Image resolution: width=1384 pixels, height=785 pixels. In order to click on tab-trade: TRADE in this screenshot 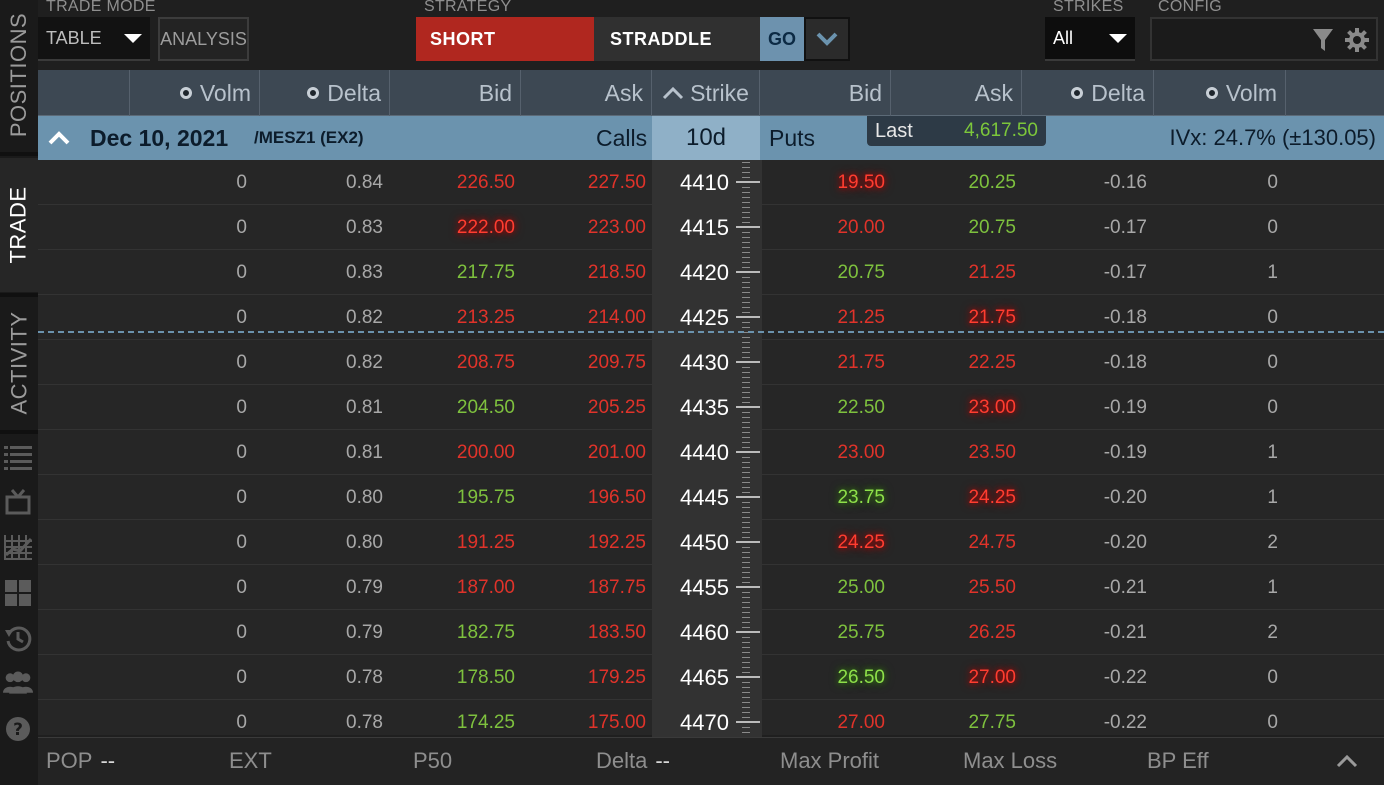, I will do `click(19, 225)`.